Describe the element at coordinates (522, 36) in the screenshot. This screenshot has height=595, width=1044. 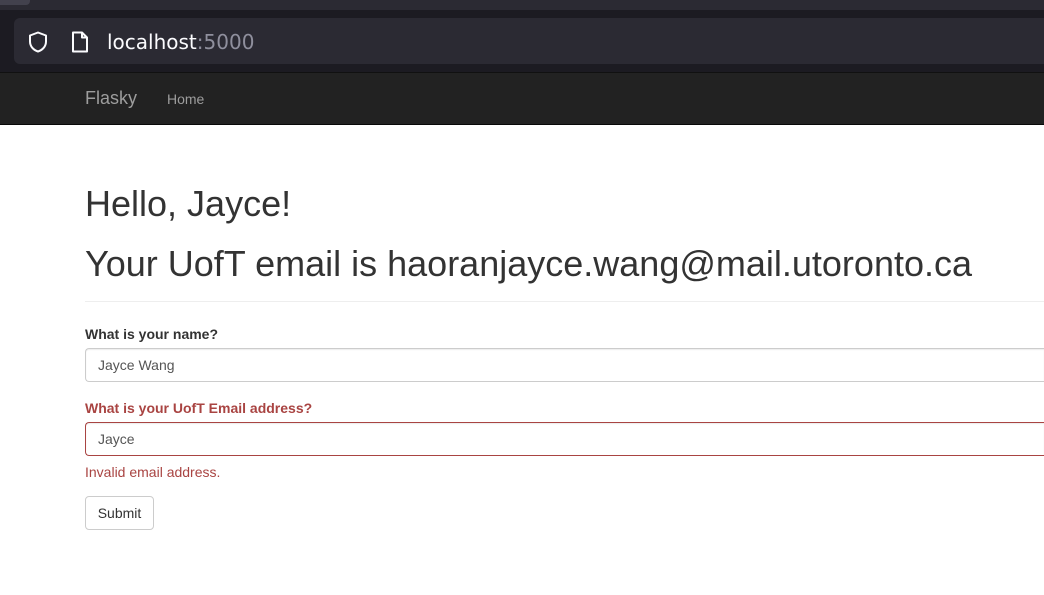
I see `browser-chrome: localhost:5000` at that location.